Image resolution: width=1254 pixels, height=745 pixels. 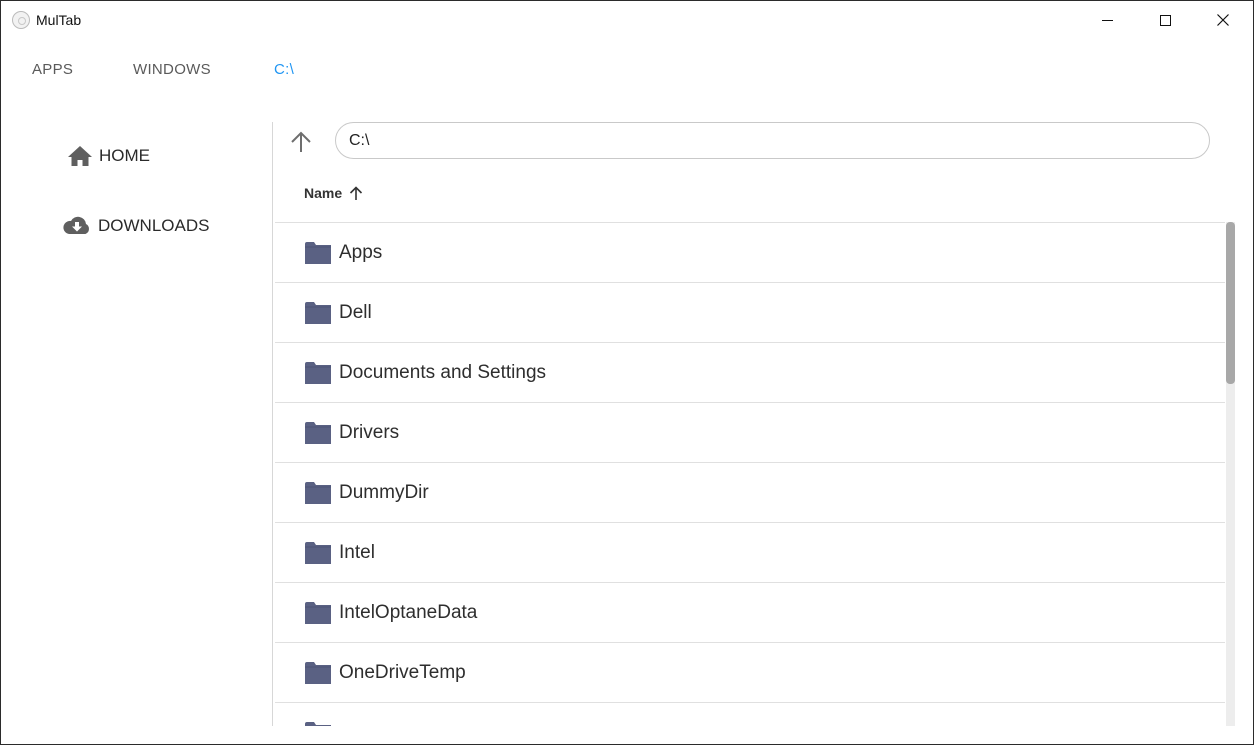 What do you see at coordinates (272, 424) in the screenshot?
I see `panel-divider` at bounding box center [272, 424].